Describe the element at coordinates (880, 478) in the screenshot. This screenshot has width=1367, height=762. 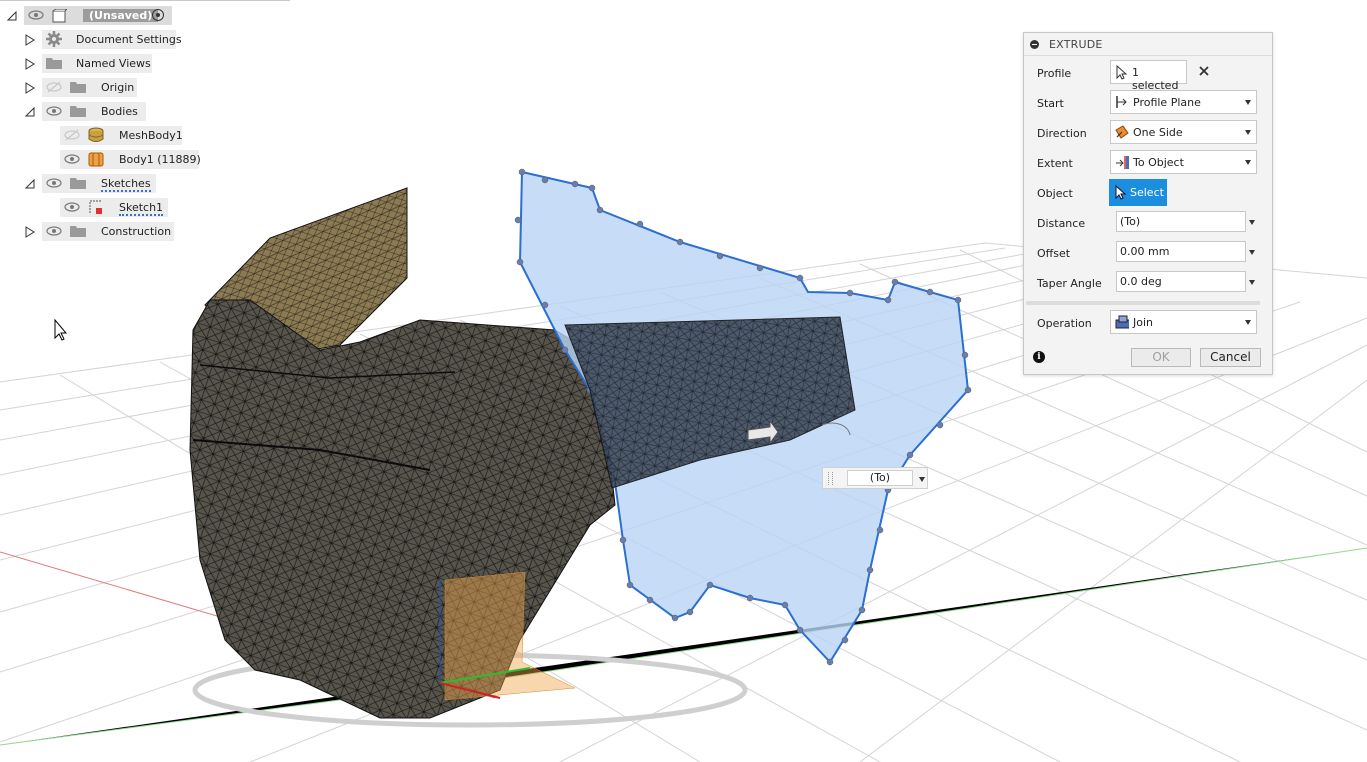
I see `canvas-distance-value: (To)` at that location.